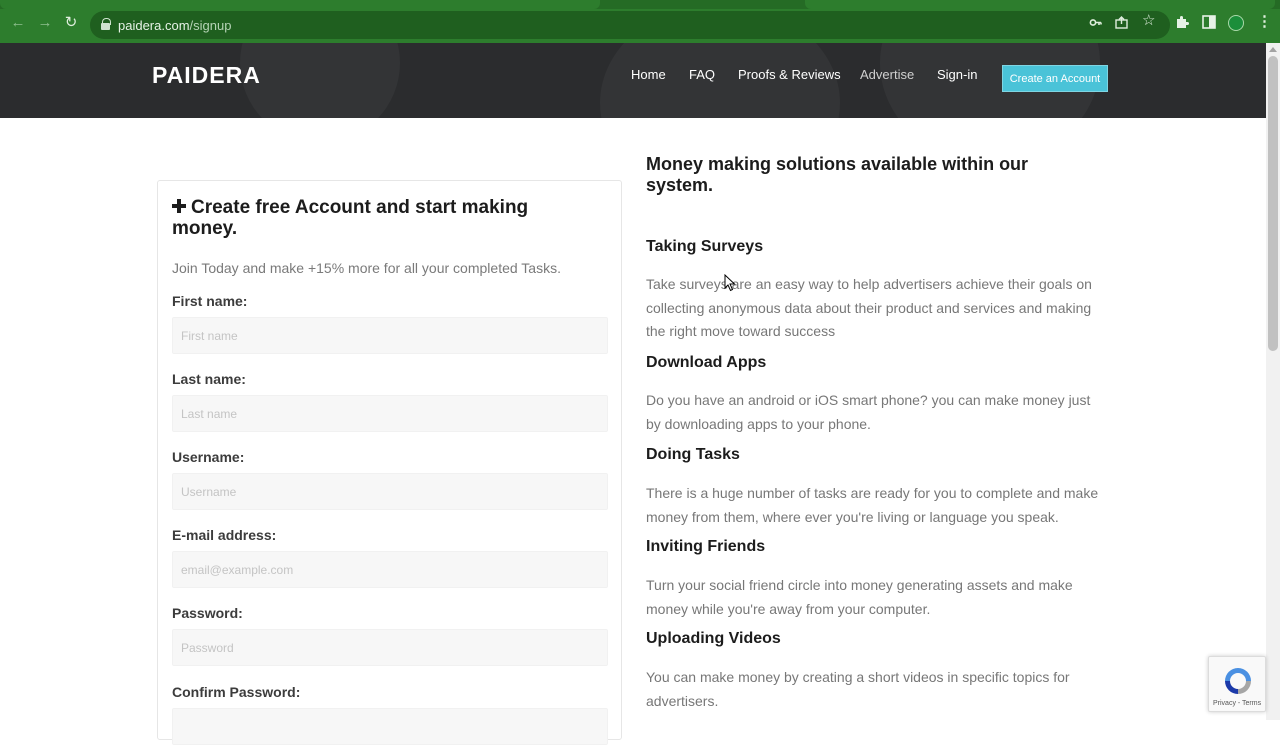  Describe the element at coordinates (106, 24) in the screenshot. I see `lock-icon` at that location.